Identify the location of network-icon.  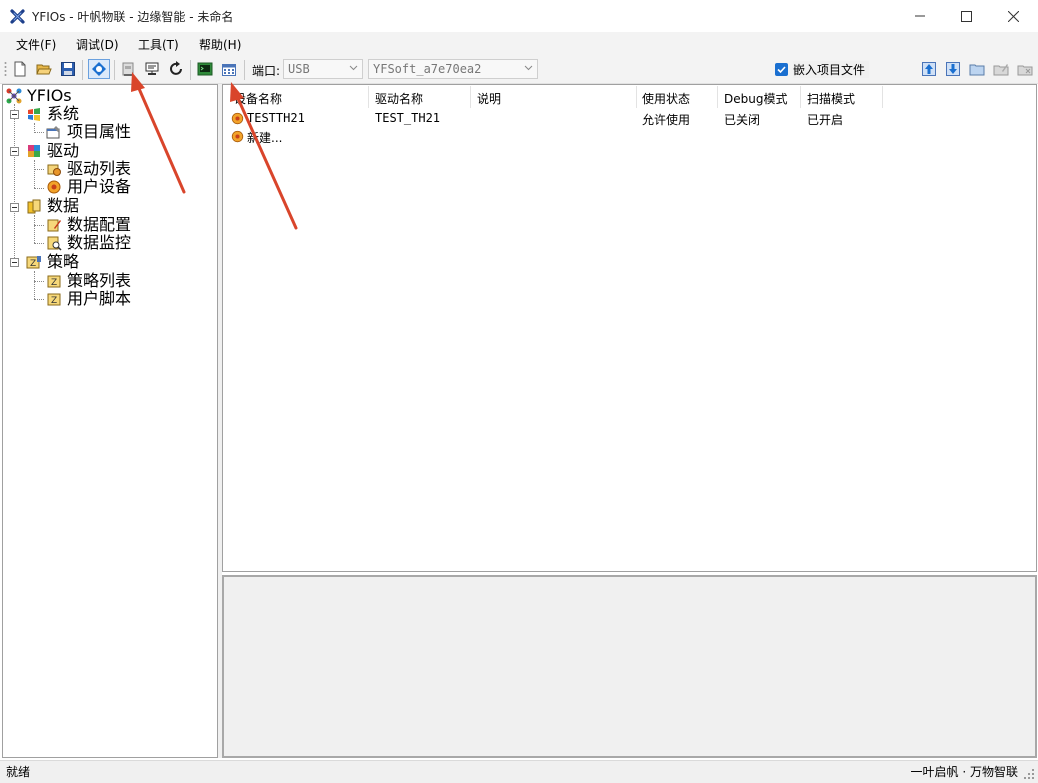
(14, 96).